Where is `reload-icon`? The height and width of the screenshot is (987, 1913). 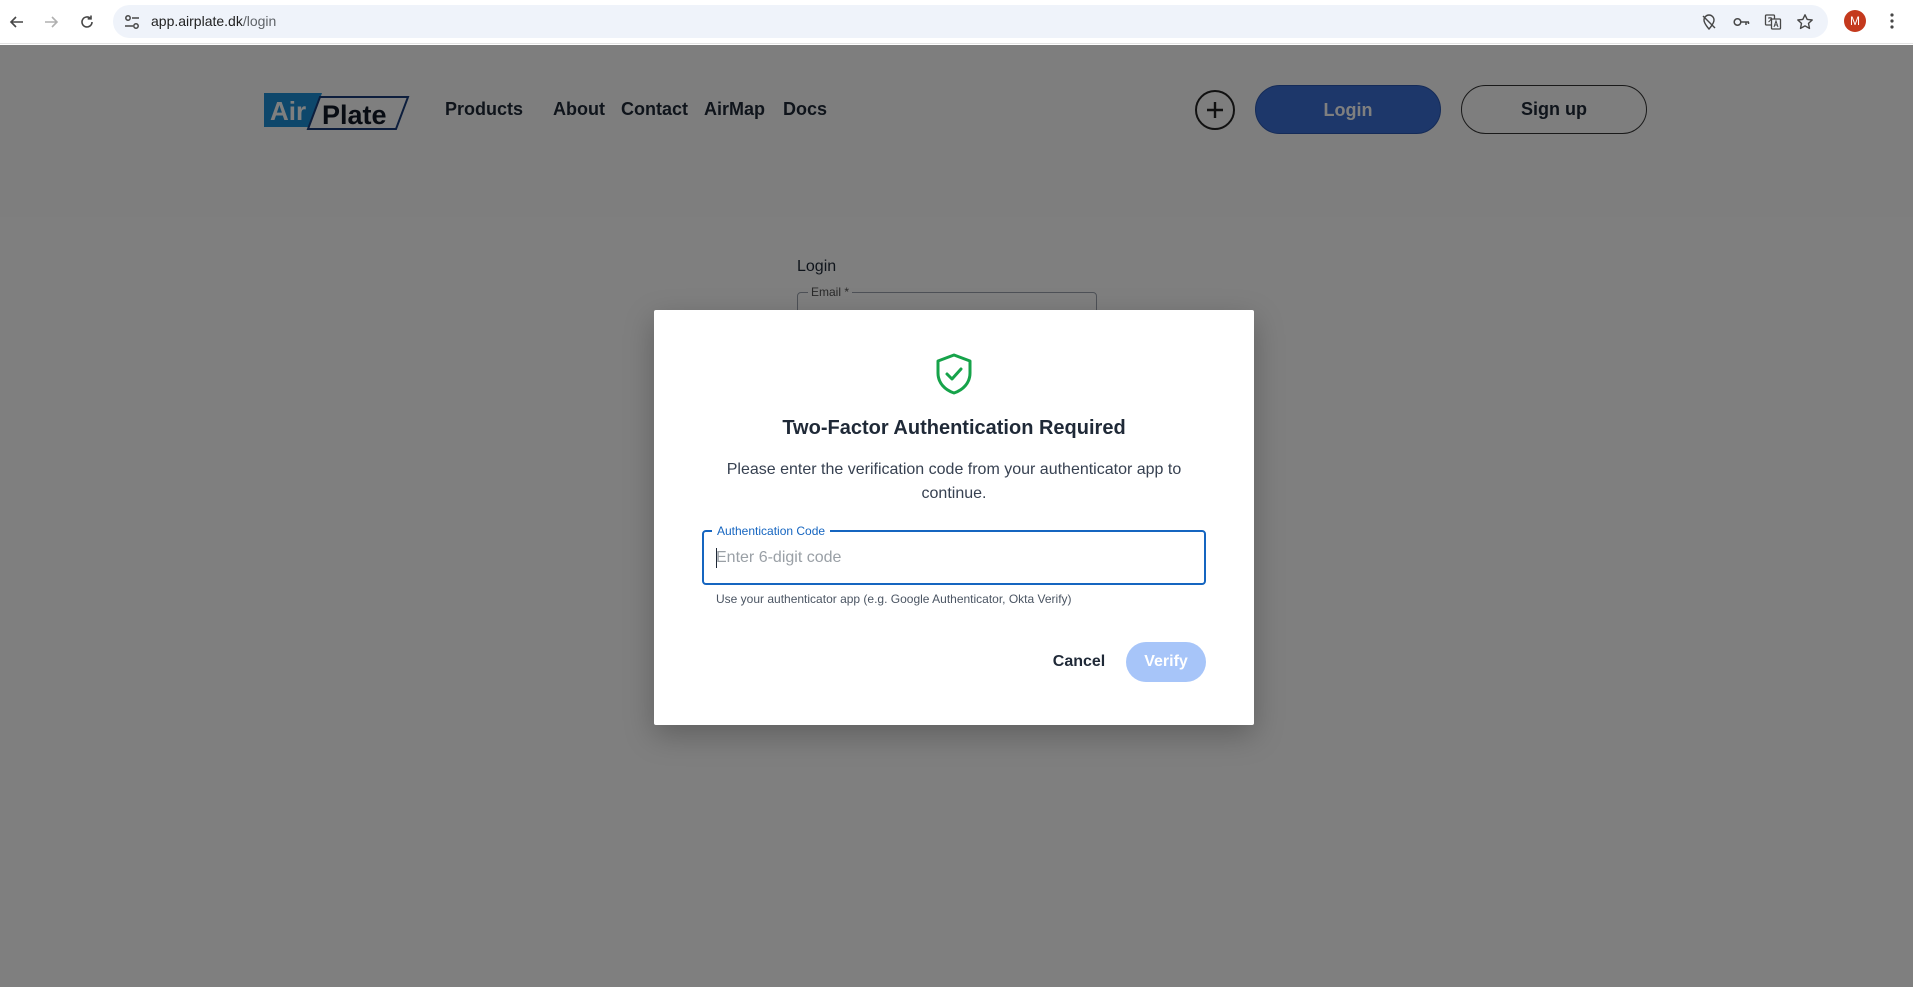 reload-icon is located at coordinates (87, 21).